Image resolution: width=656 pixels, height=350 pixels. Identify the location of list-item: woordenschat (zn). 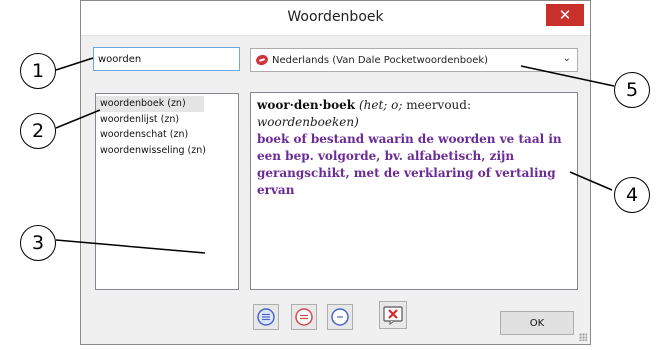
(167, 135).